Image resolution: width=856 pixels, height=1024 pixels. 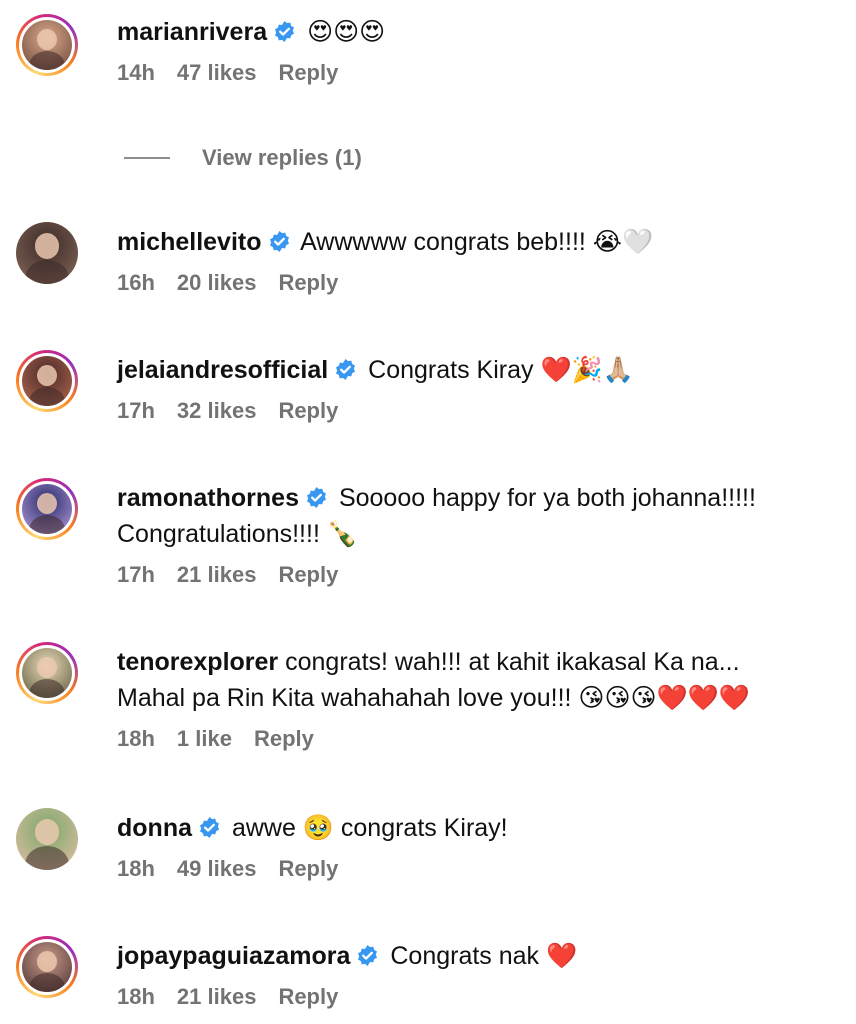 I want to click on comment-time: 16h, so click(x=136, y=282).